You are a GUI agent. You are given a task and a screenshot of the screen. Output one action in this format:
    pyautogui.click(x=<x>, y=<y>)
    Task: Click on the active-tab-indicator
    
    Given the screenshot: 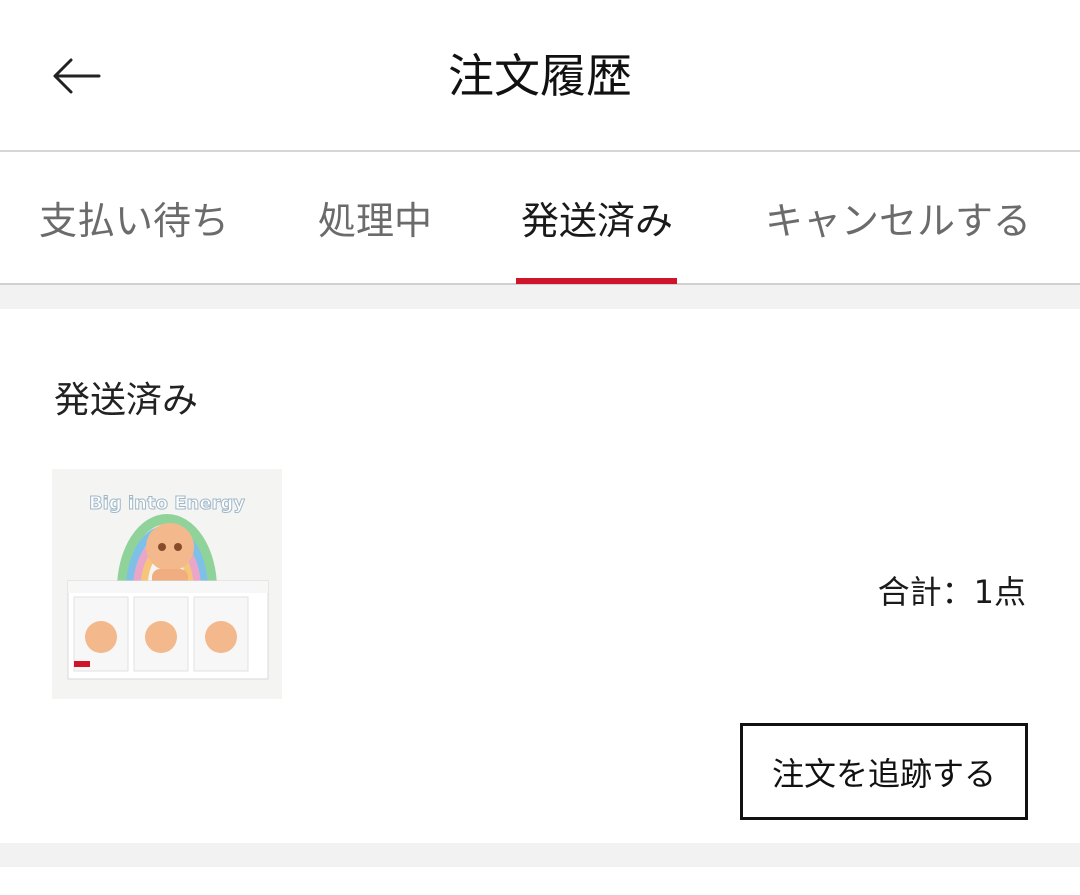 What is the action you would take?
    pyautogui.click(x=596, y=281)
    